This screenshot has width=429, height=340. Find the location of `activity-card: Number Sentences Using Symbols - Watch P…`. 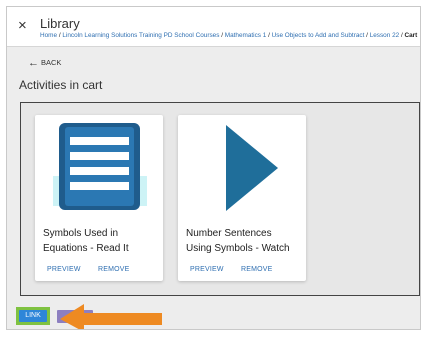

activity-card: Number Sentences Using Symbols - Watch P… is located at coordinates (242, 198).